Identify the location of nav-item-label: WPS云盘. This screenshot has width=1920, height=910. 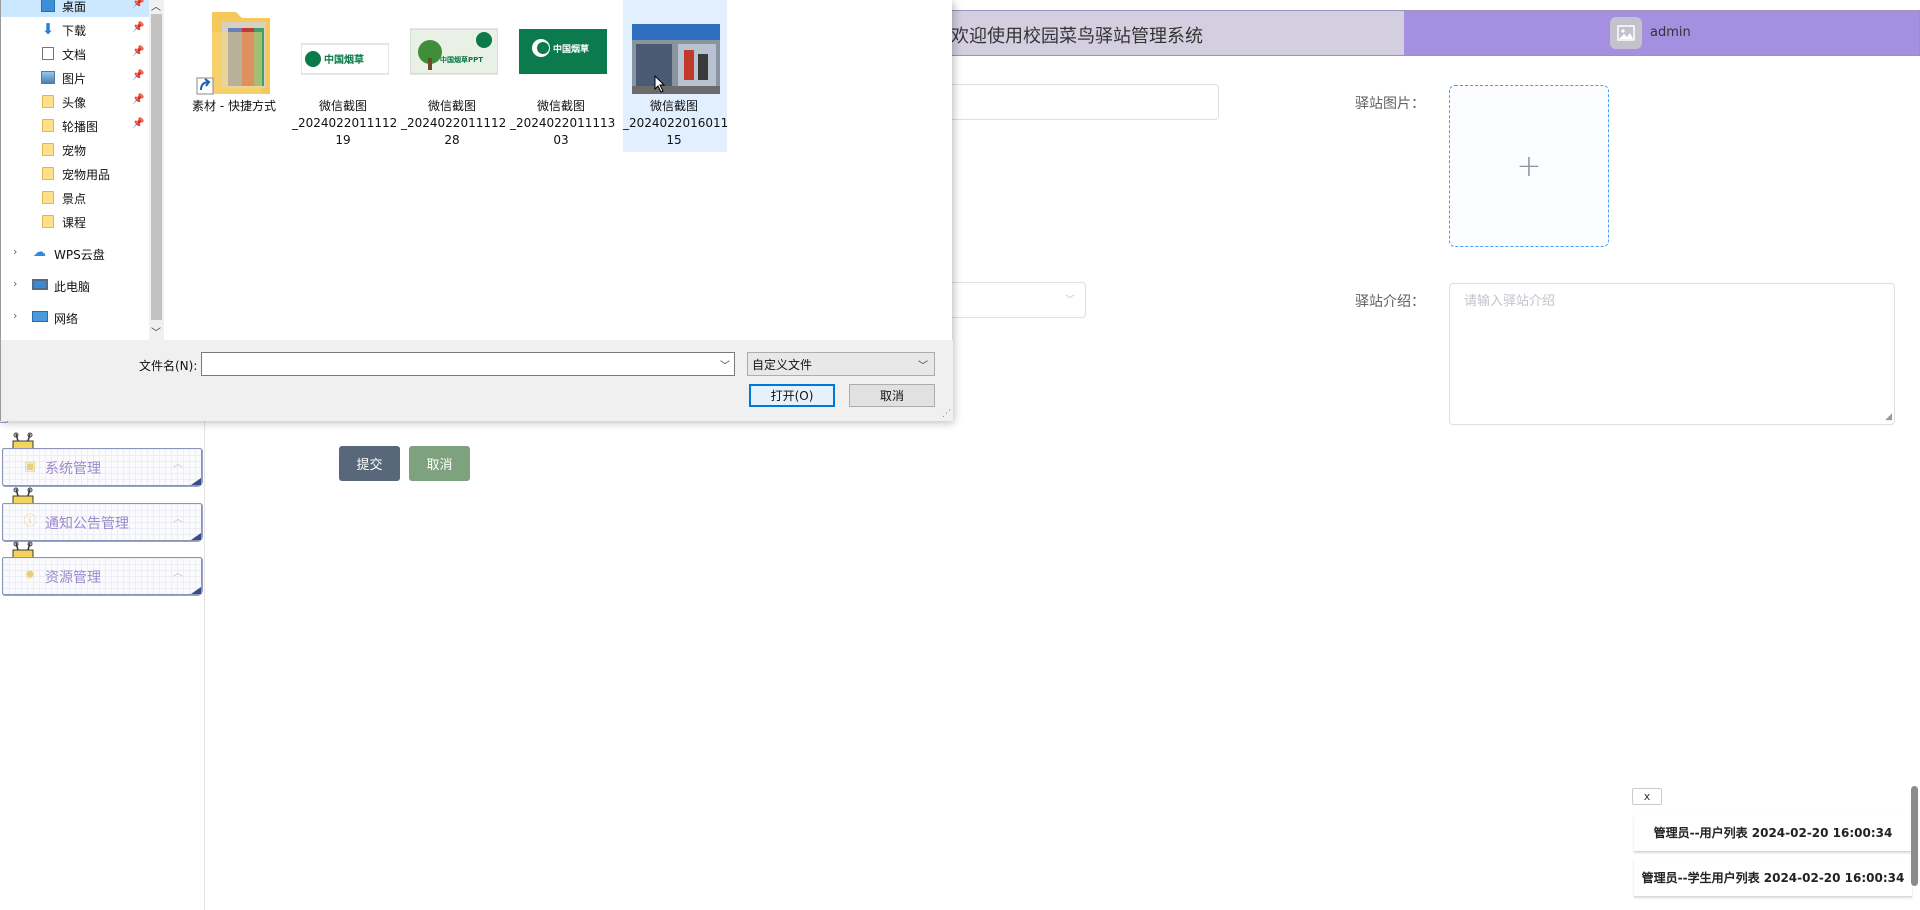
(79, 255).